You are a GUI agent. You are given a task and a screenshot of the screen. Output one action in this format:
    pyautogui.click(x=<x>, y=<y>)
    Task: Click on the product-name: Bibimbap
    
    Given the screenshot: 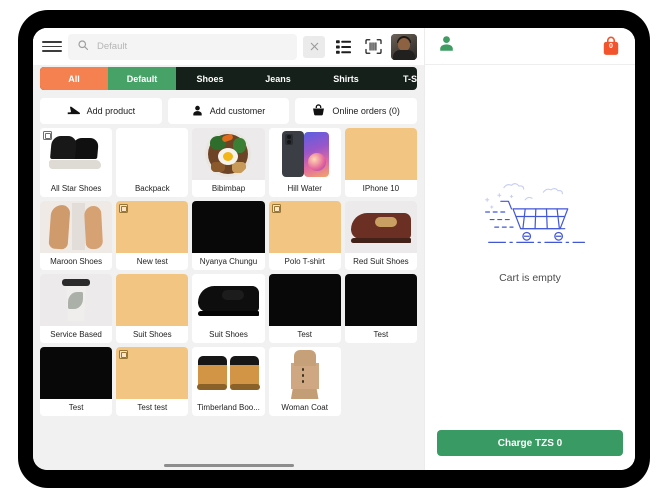 What is the action you would take?
    pyautogui.click(x=228, y=188)
    